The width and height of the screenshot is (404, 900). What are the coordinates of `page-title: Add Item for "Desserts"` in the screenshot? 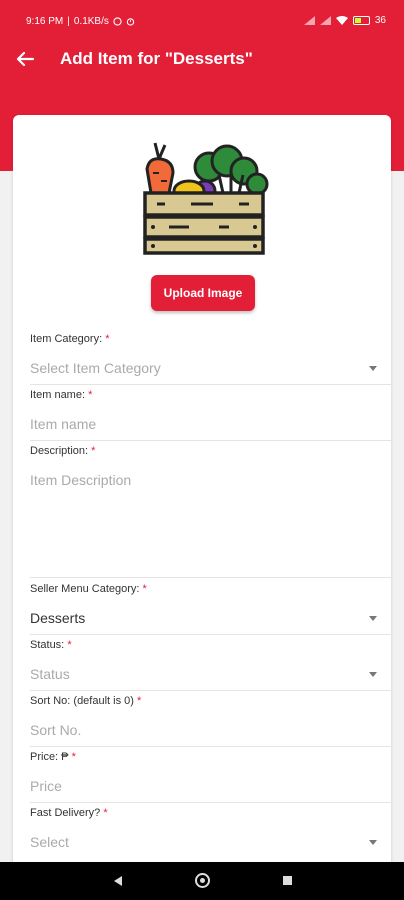 It's located at (156, 58).